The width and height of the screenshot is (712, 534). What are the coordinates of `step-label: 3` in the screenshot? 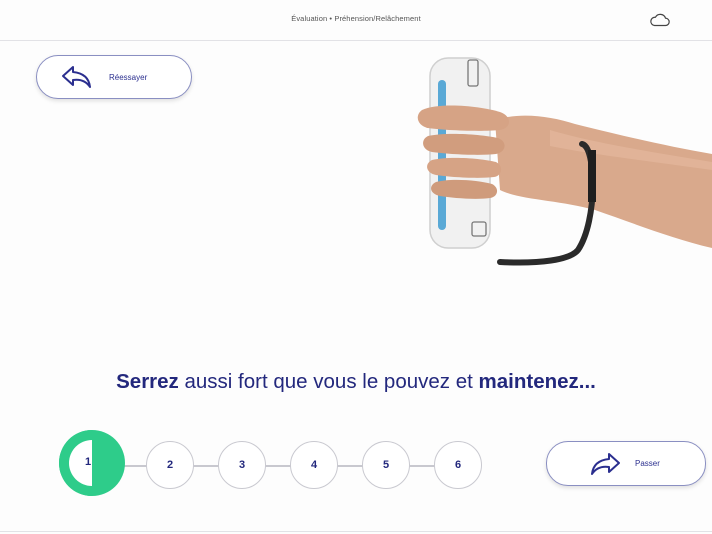 It's located at (242, 465).